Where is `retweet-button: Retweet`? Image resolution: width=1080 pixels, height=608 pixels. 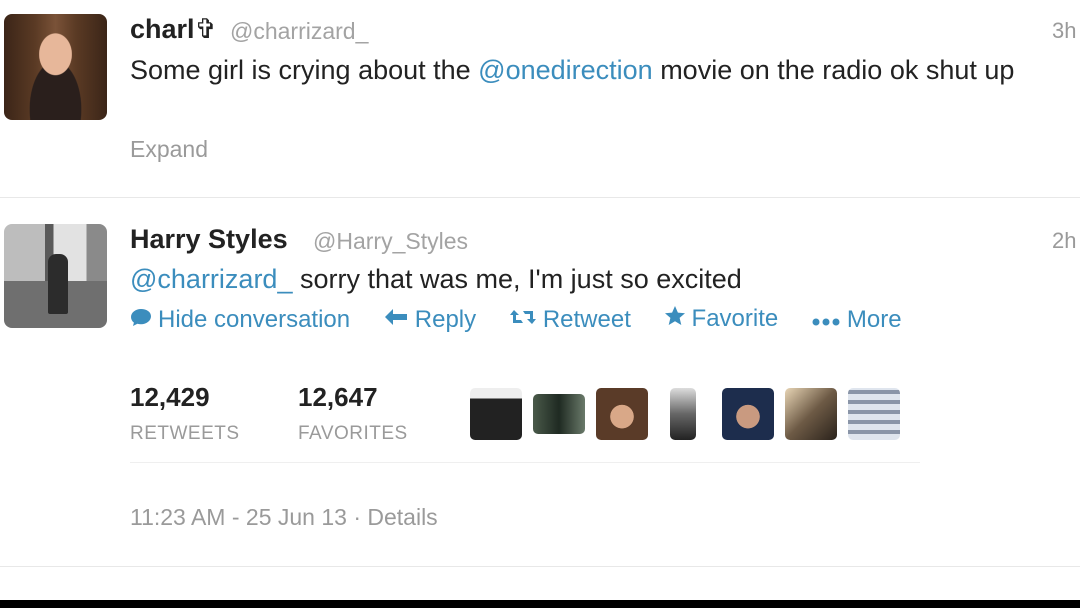 retweet-button: Retweet is located at coordinates (570, 320).